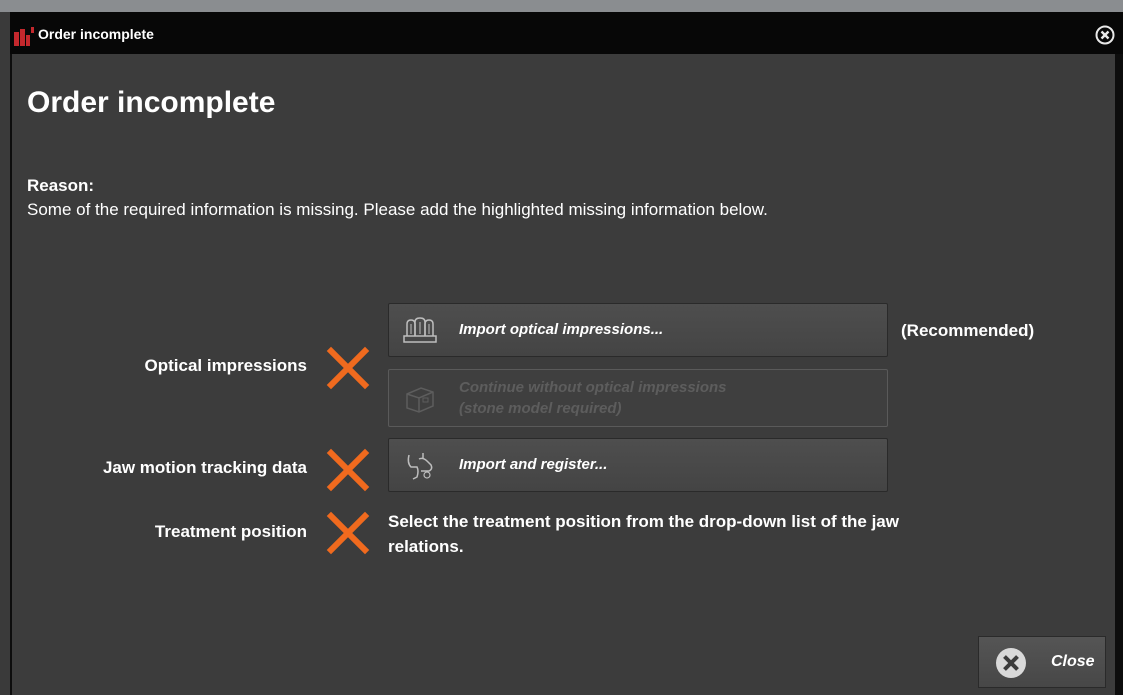 The height and width of the screenshot is (695, 1123). I want to click on jaw-motion-tracking-label: Jaw motion tracking data, so click(204, 467).